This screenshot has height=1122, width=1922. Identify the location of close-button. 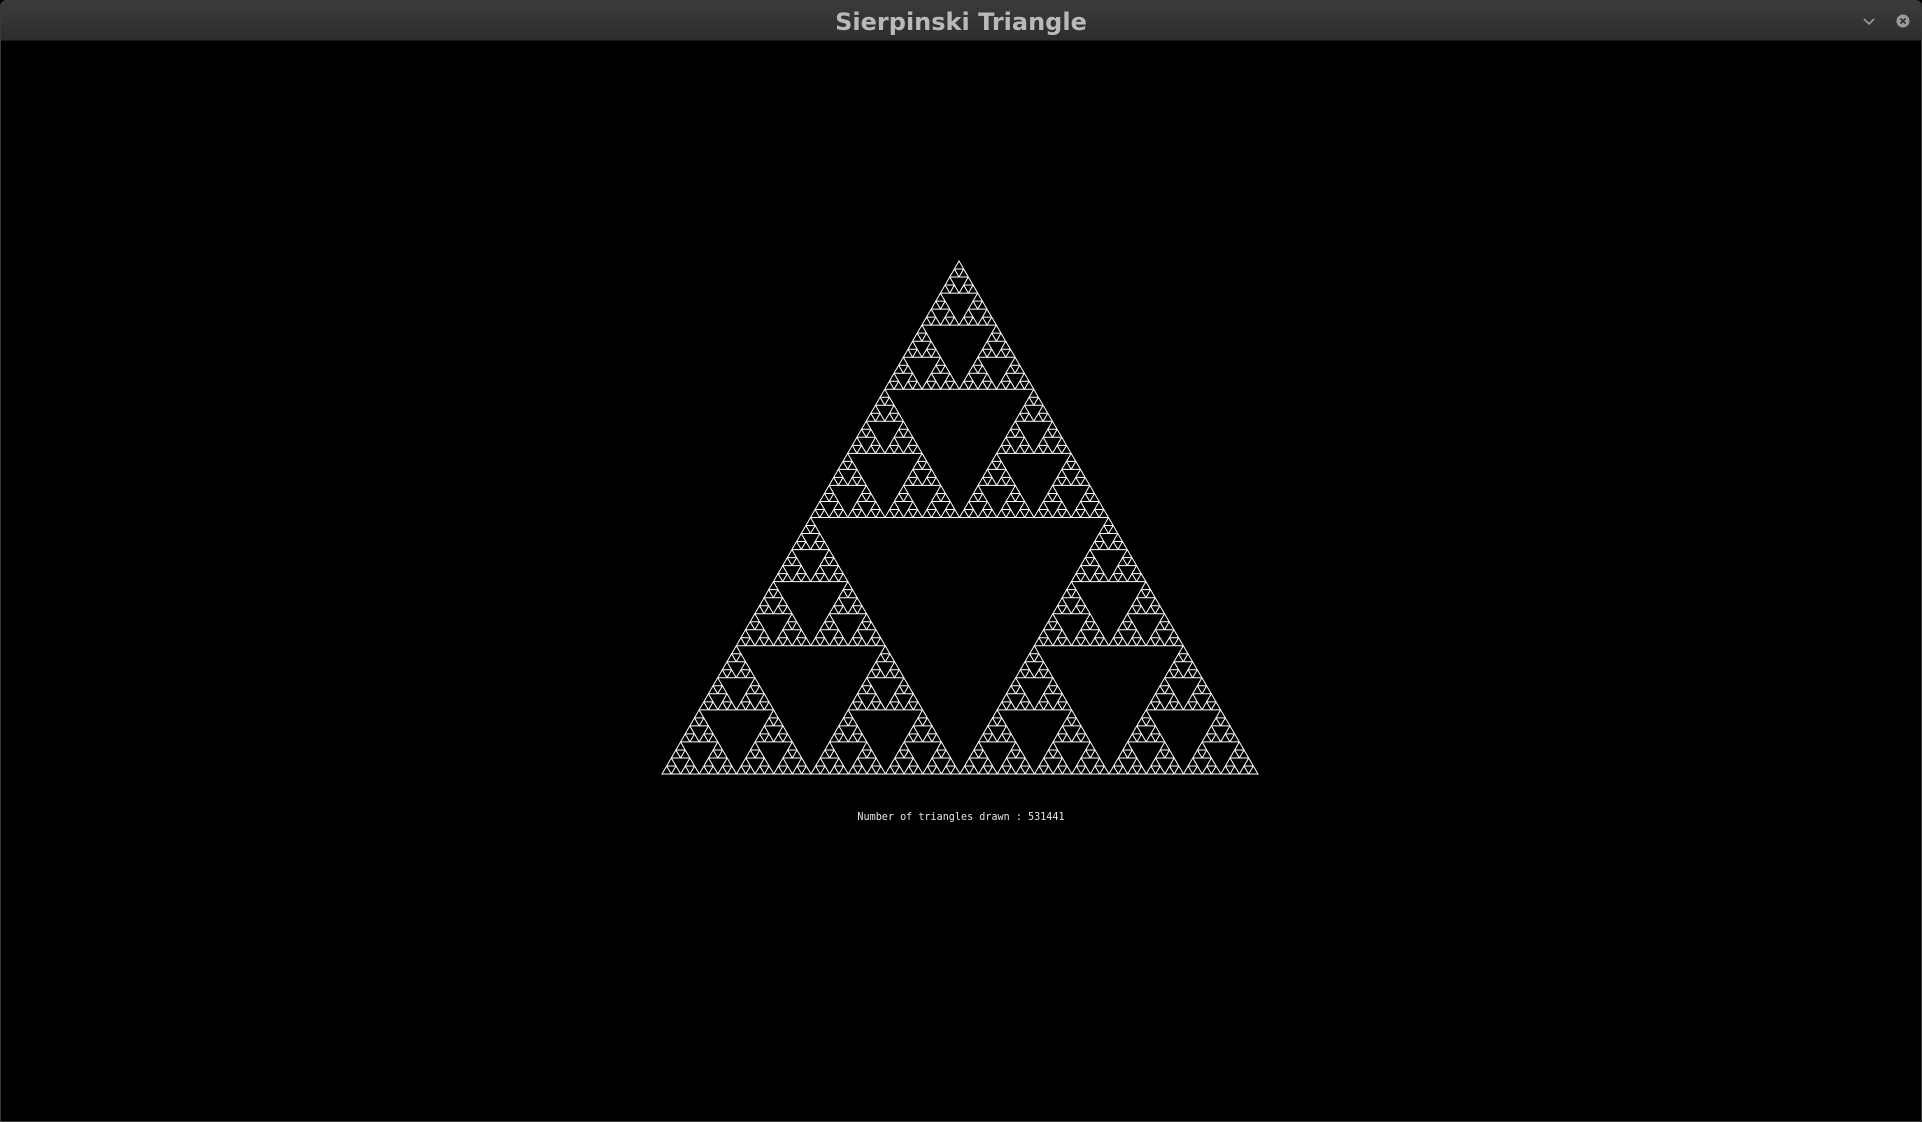
(1903, 21).